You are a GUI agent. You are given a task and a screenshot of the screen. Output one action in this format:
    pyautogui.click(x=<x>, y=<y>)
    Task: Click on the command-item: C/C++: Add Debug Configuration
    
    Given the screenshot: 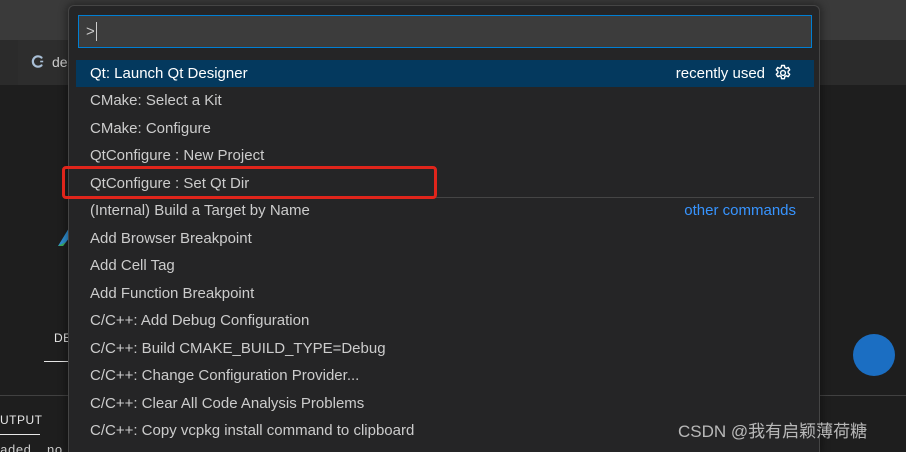 What is the action you would take?
    pyautogui.click(x=445, y=321)
    